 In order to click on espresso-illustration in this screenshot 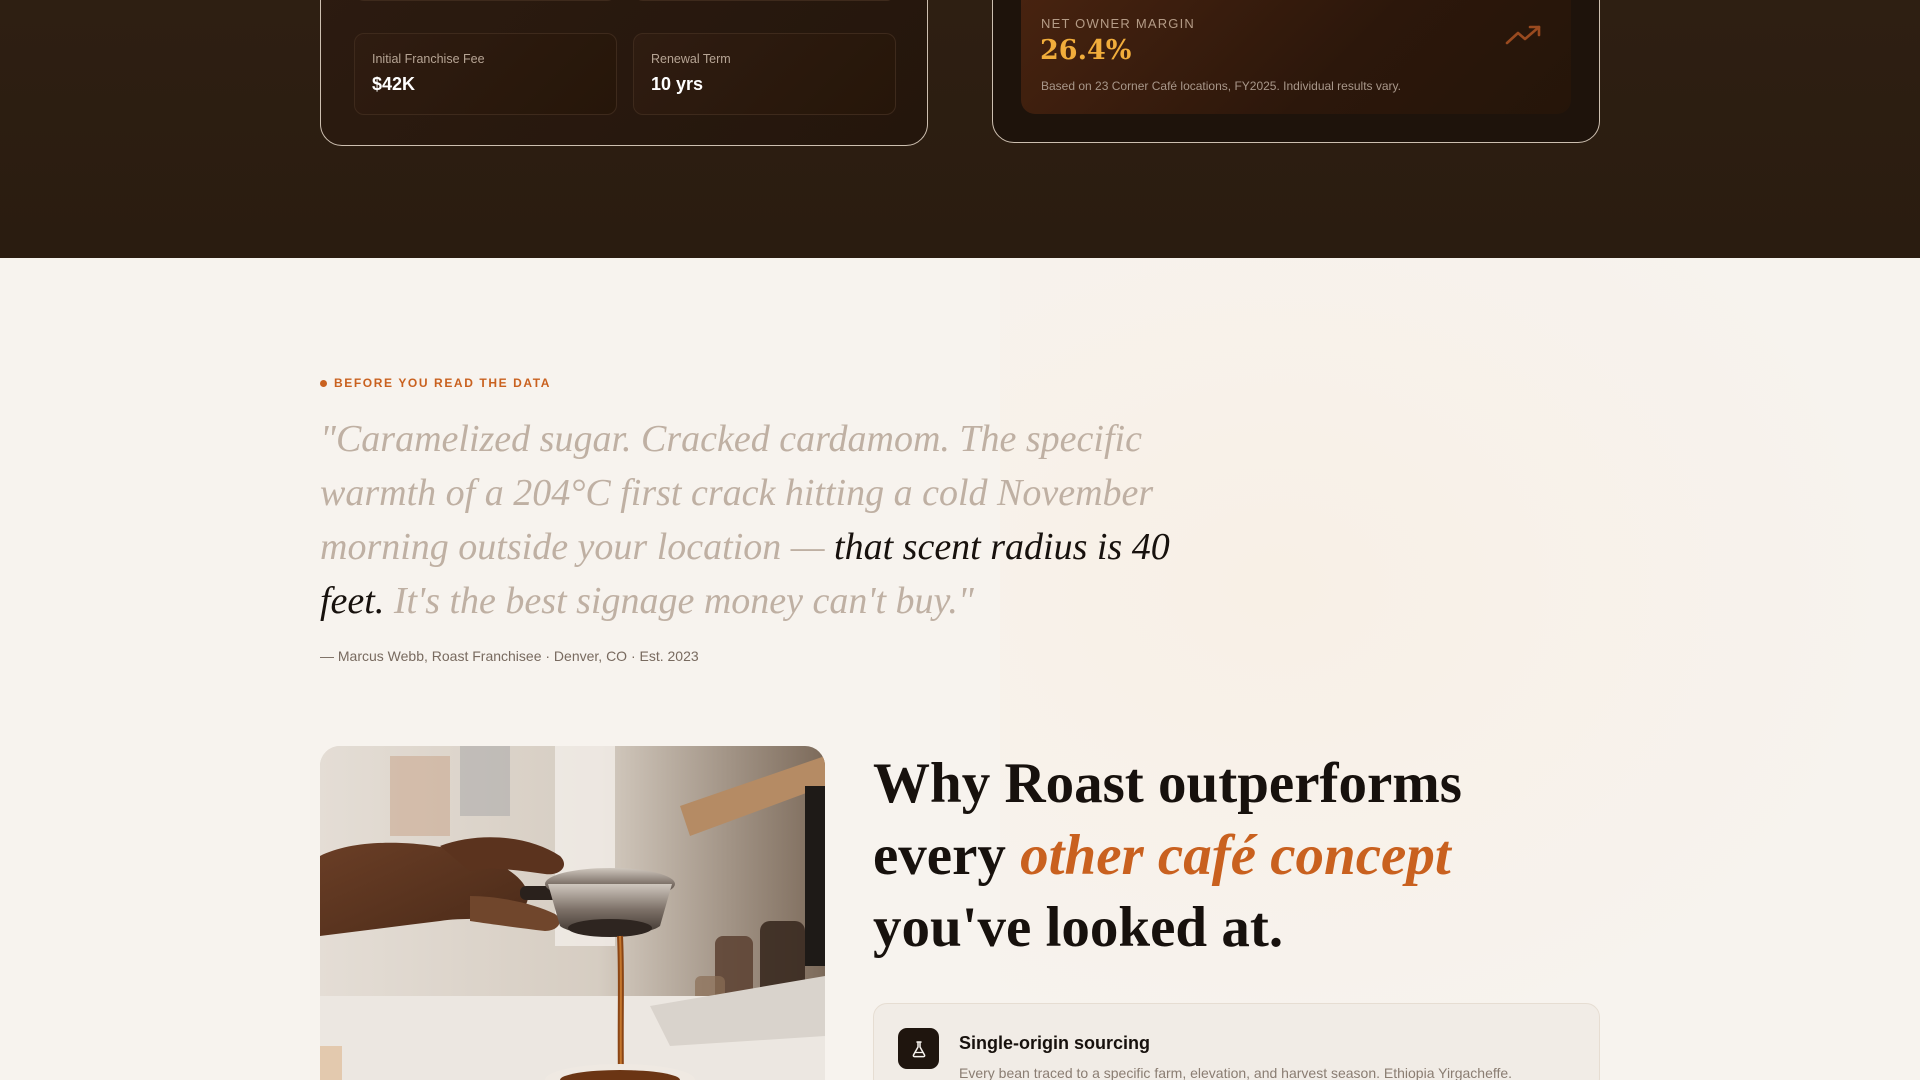, I will do `click(572, 913)`.